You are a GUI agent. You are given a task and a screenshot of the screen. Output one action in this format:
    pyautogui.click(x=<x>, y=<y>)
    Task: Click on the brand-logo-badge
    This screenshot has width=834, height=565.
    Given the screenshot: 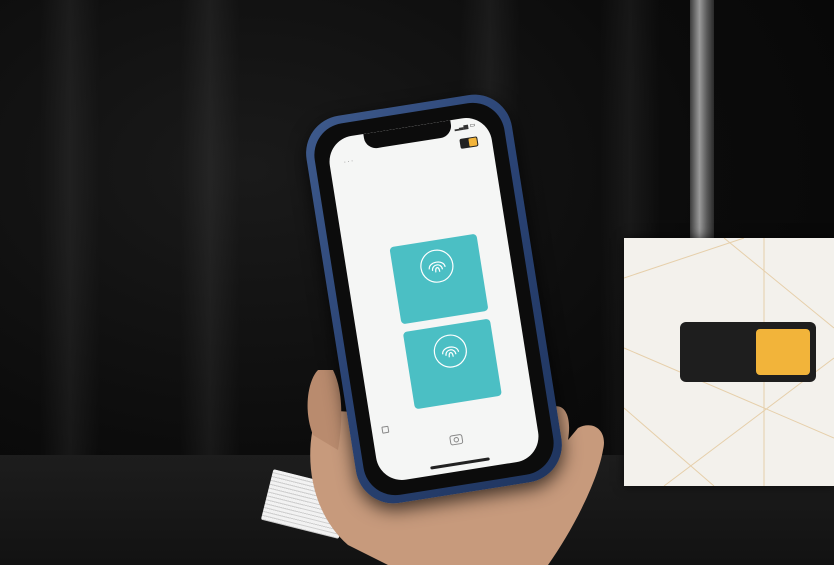 What is the action you would take?
    pyautogui.click(x=783, y=352)
    